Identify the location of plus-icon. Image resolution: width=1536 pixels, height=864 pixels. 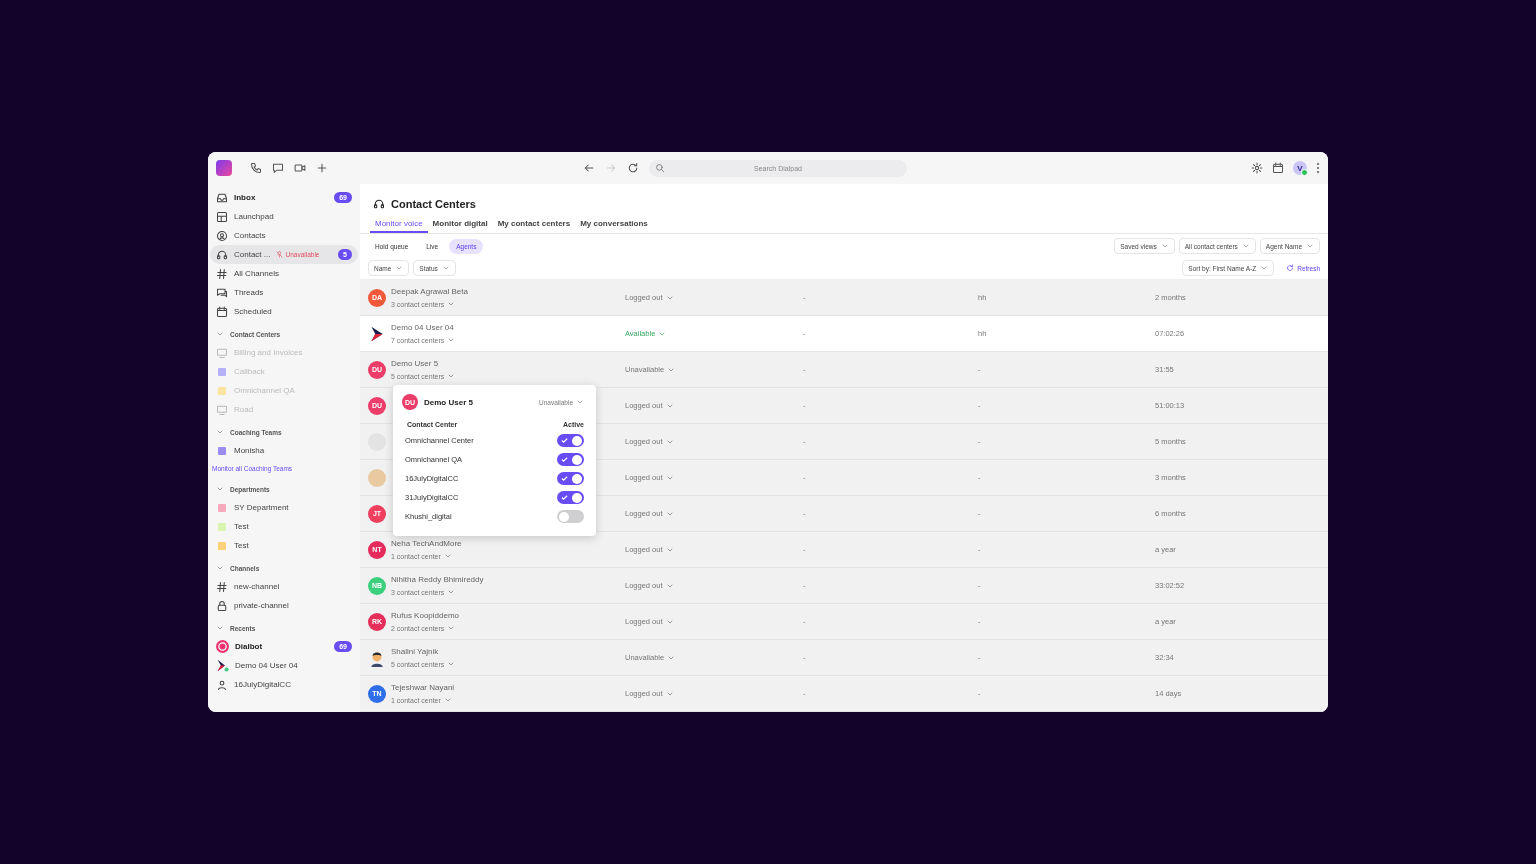
(322, 168).